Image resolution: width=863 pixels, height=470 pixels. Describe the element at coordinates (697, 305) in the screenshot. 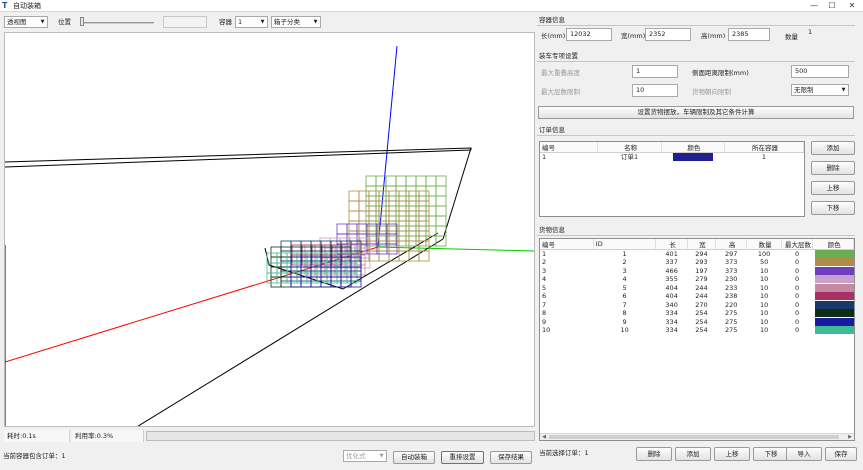

I see `table-row: 7 7 340 270 220 10 0` at that location.